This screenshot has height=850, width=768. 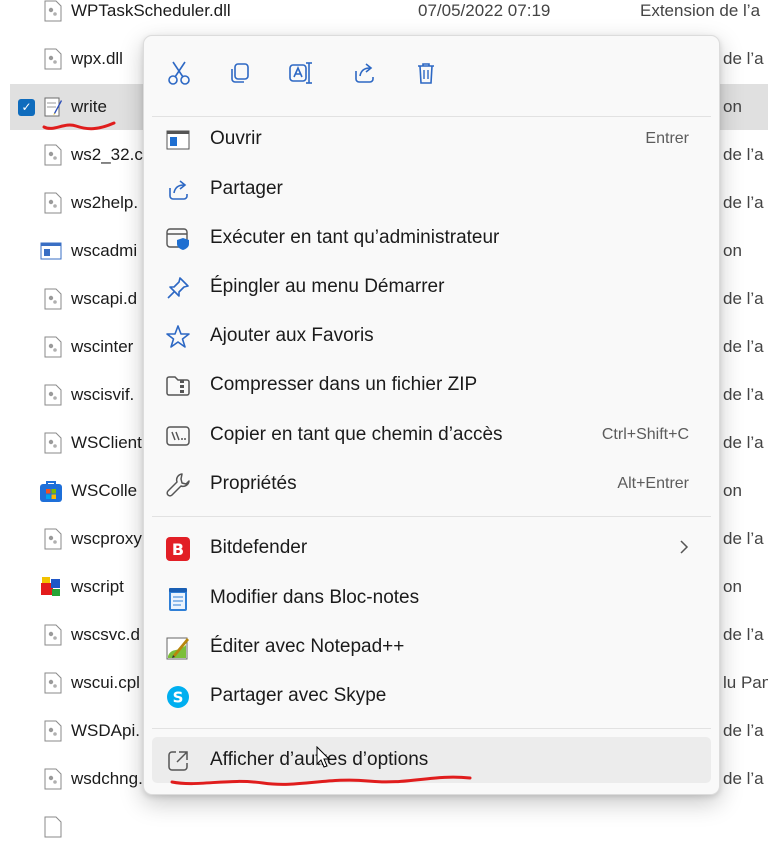 What do you see at coordinates (105, 202) in the screenshot?
I see `file-name: ws2help.` at bounding box center [105, 202].